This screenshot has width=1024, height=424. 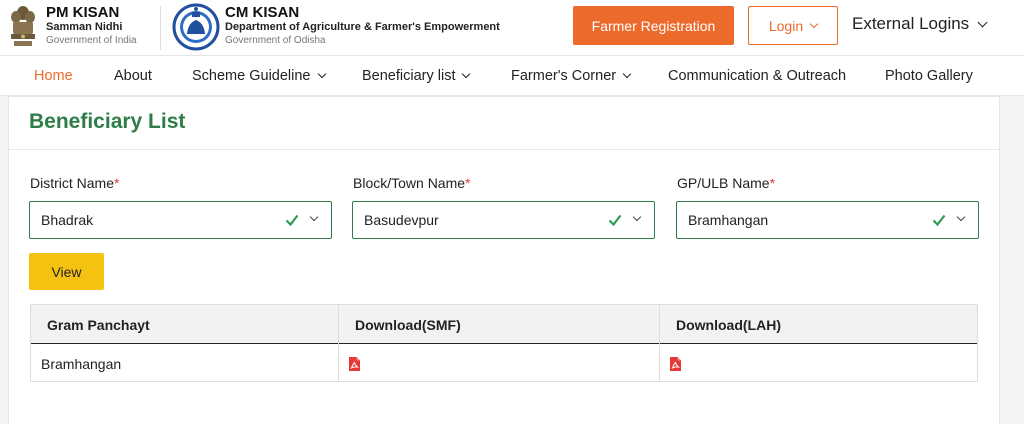 I want to click on block-select-value: Basudevpur, so click(x=401, y=220).